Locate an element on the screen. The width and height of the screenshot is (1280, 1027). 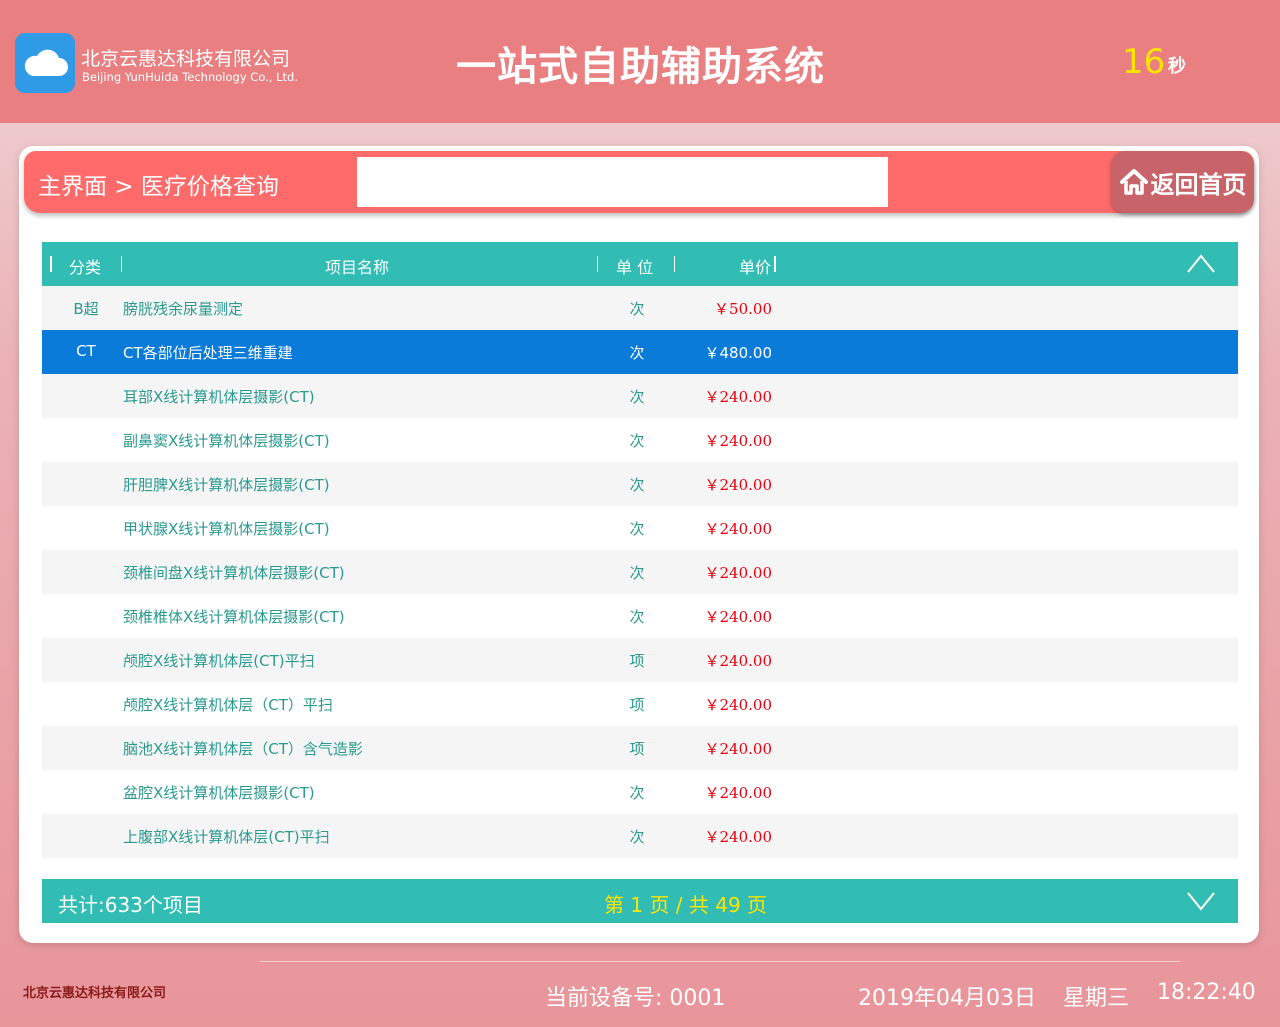
row-name: CT各部位后处理三维重建 is located at coordinates (208, 353).